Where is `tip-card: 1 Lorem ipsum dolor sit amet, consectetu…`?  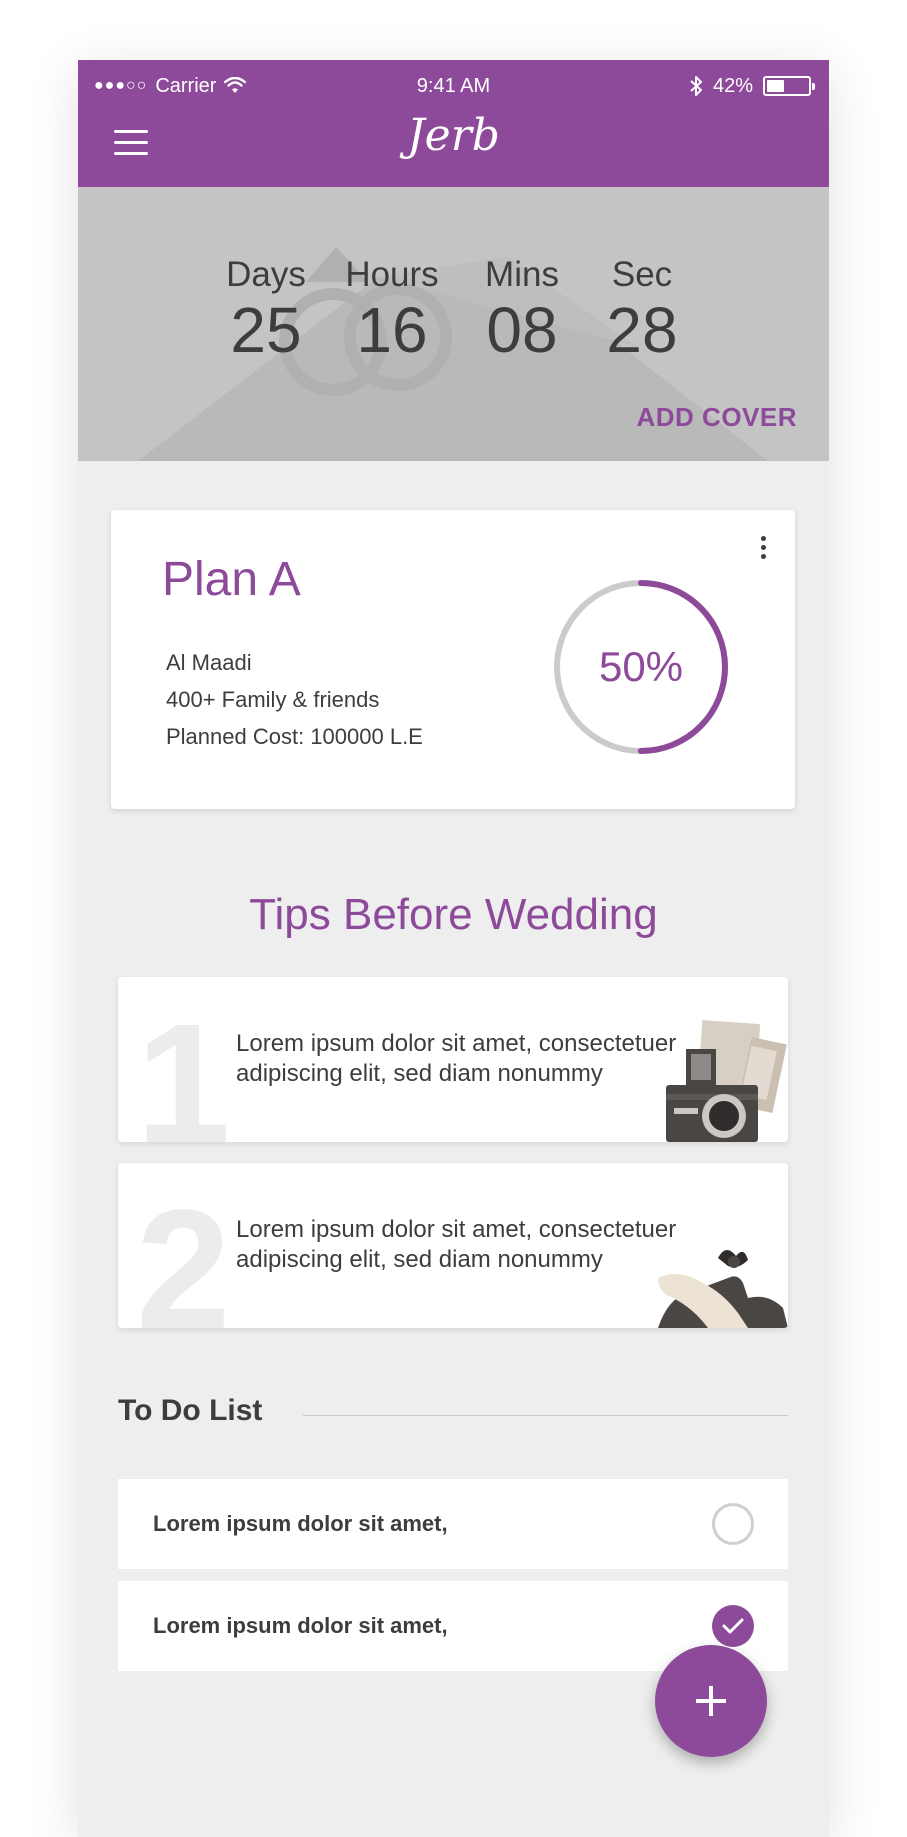 tip-card: 1 Lorem ipsum dolor sit amet, consectetu… is located at coordinates (453, 1059).